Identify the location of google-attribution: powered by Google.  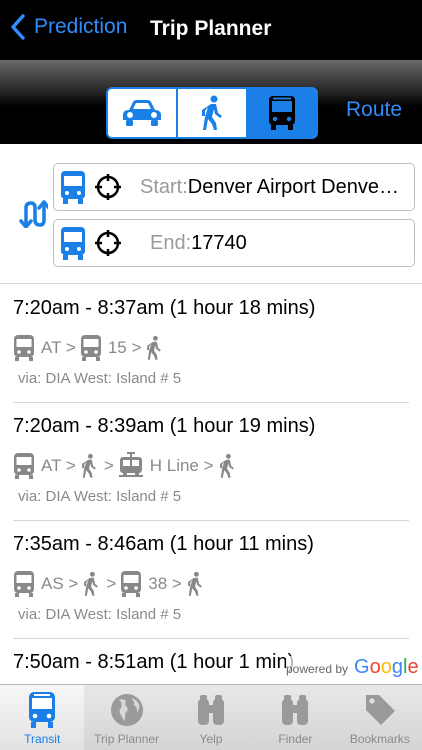
(352, 667).